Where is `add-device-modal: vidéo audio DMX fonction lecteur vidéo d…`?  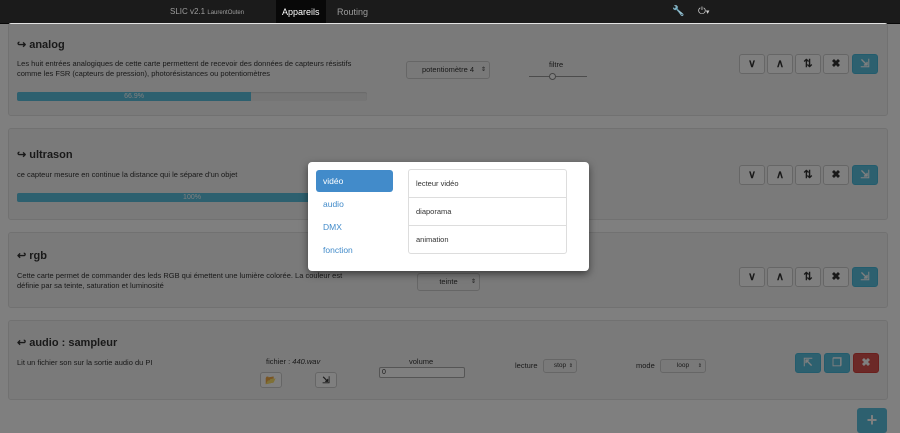
add-device-modal: vidéo audio DMX fonction lecteur vidéo d… is located at coordinates (448, 216).